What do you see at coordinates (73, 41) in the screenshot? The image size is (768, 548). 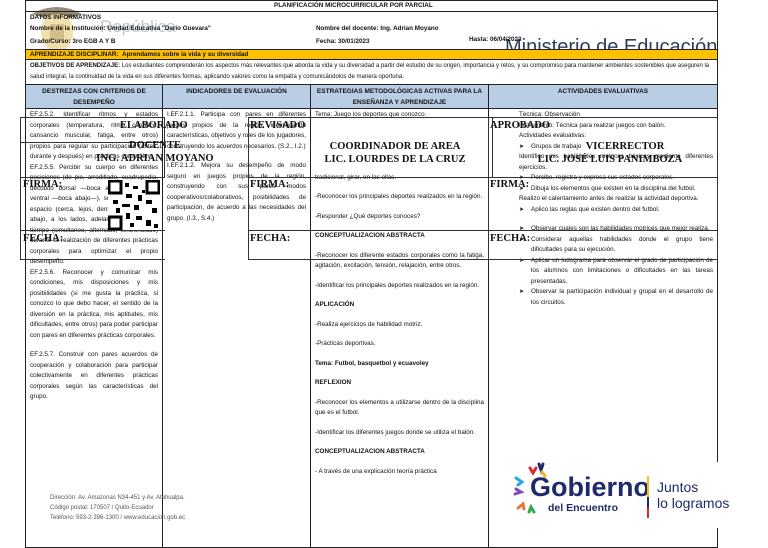 I see `grado-curso: Grado/Curso: 3ro EGB A Y B` at bounding box center [73, 41].